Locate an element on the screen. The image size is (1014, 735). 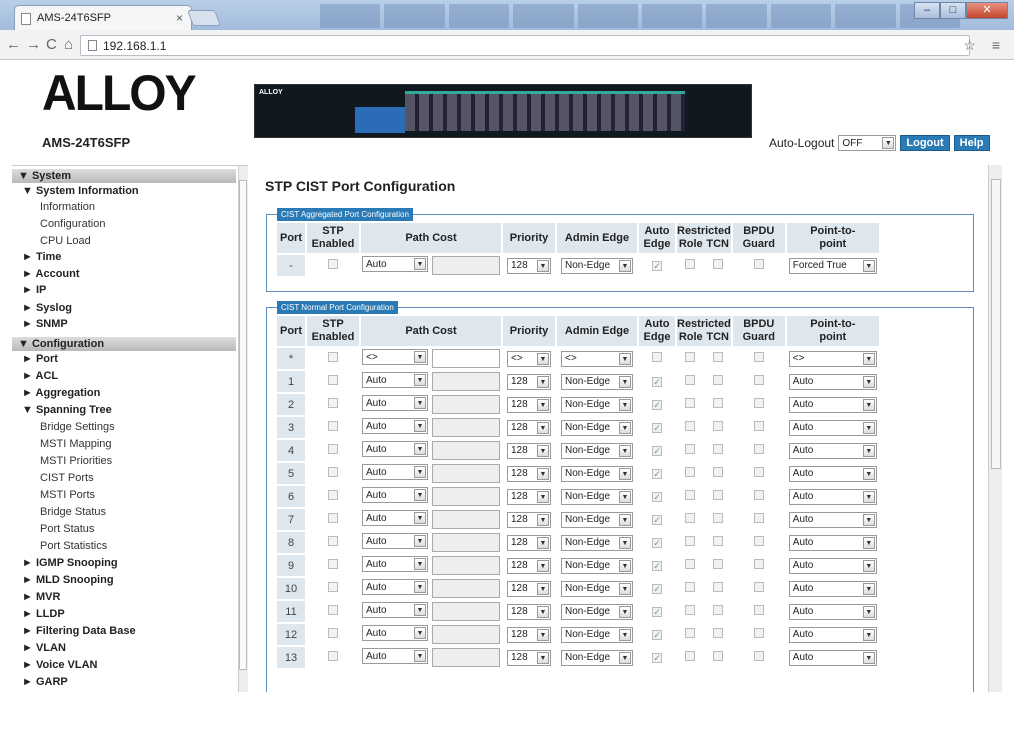
help-button: Help is located at coordinates (971, 143).